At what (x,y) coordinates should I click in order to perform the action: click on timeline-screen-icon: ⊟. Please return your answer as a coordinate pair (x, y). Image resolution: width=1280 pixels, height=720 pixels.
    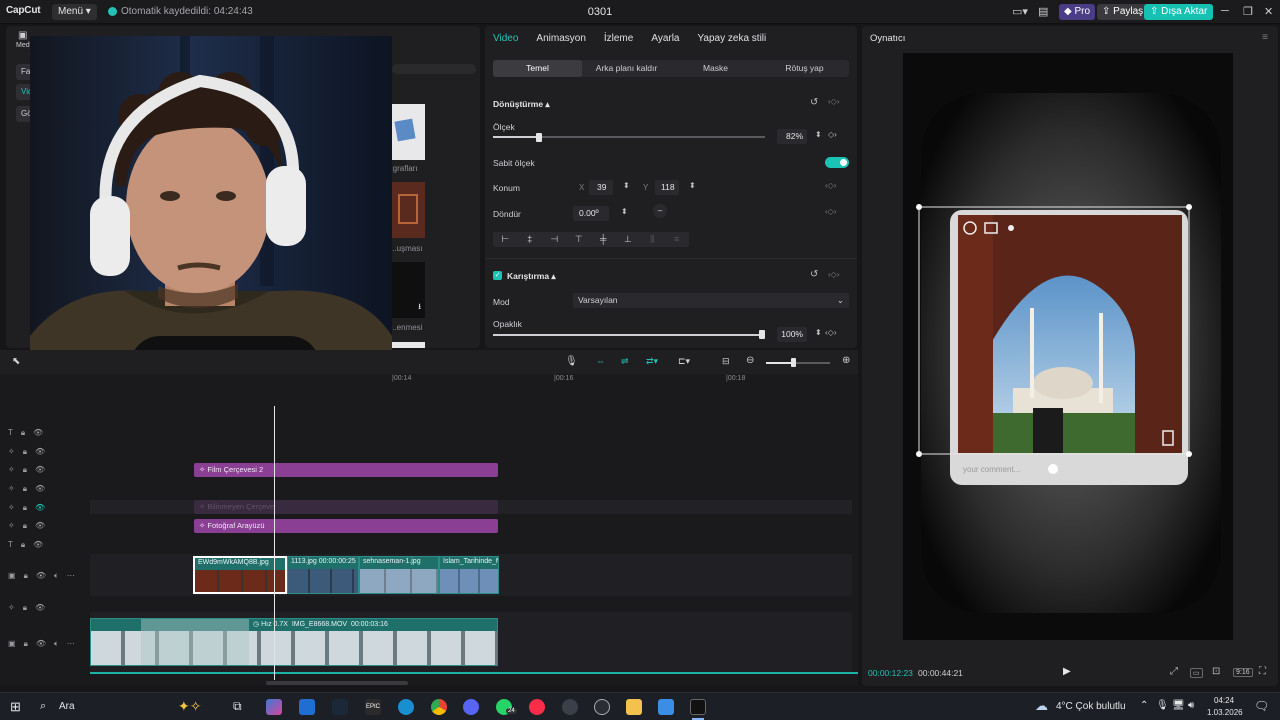
    Looking at the image, I should click on (726, 361).